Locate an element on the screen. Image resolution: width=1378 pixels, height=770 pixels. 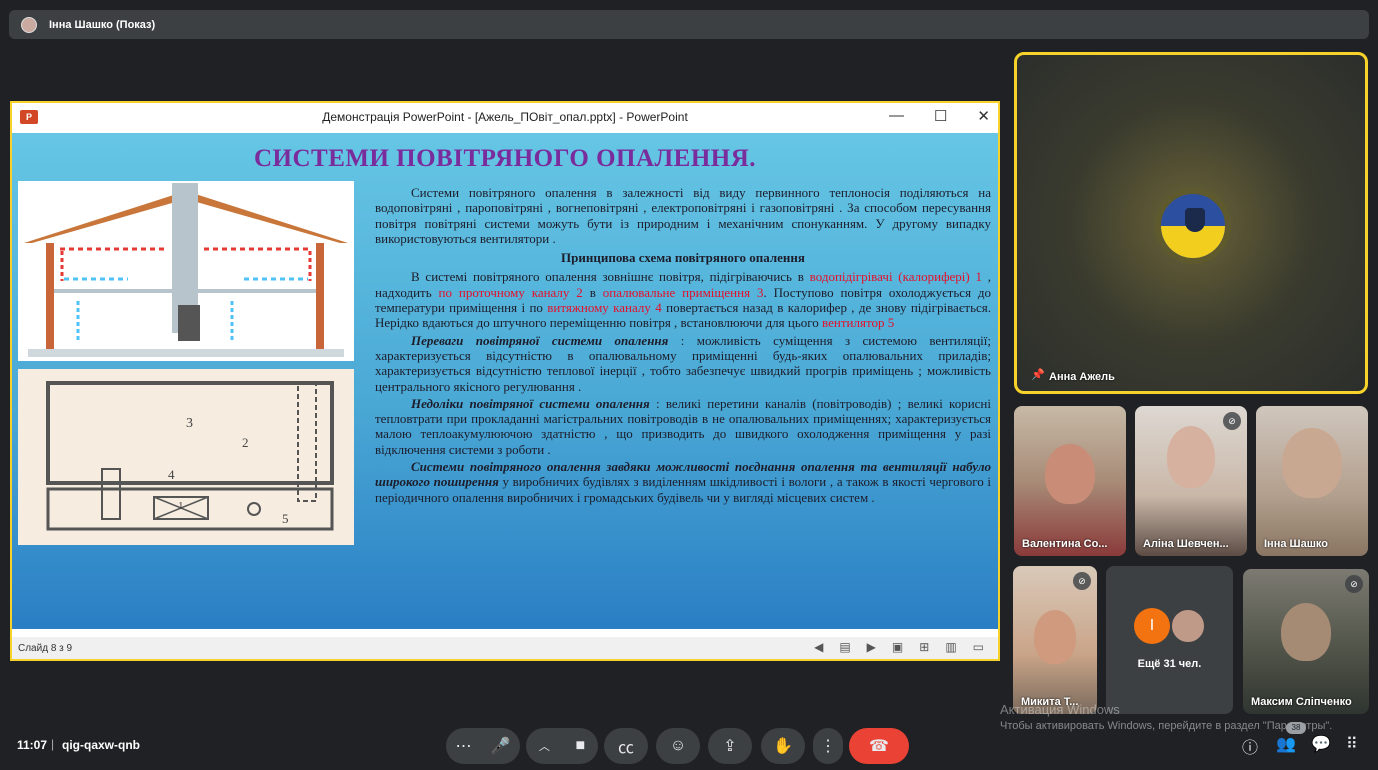
more-options-button: ⋮ is located at coordinates (828, 746).